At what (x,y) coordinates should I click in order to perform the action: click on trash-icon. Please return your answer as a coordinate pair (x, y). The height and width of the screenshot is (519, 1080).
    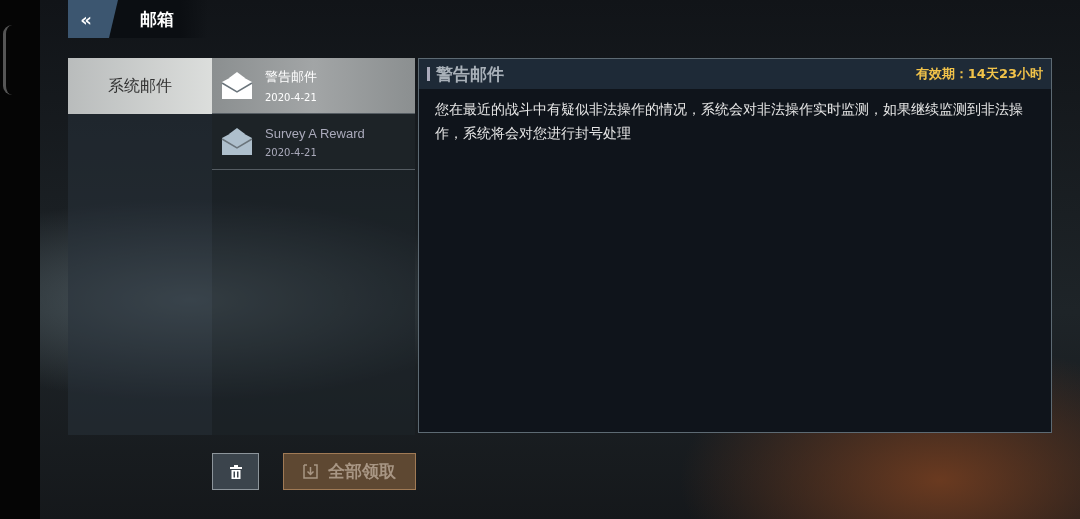
    Looking at the image, I should click on (235, 471).